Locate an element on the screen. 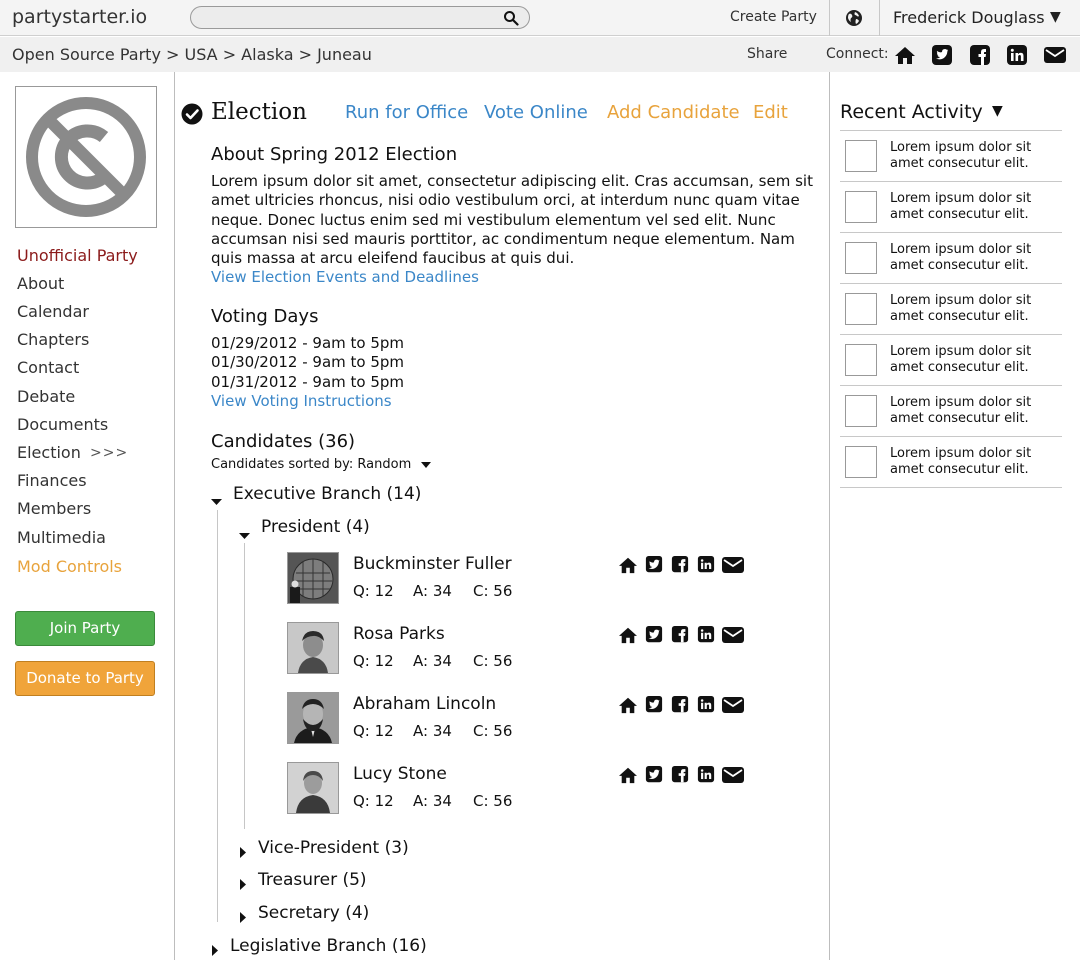  tree-legislative-branch: Legislative Branch (16) is located at coordinates (328, 946).